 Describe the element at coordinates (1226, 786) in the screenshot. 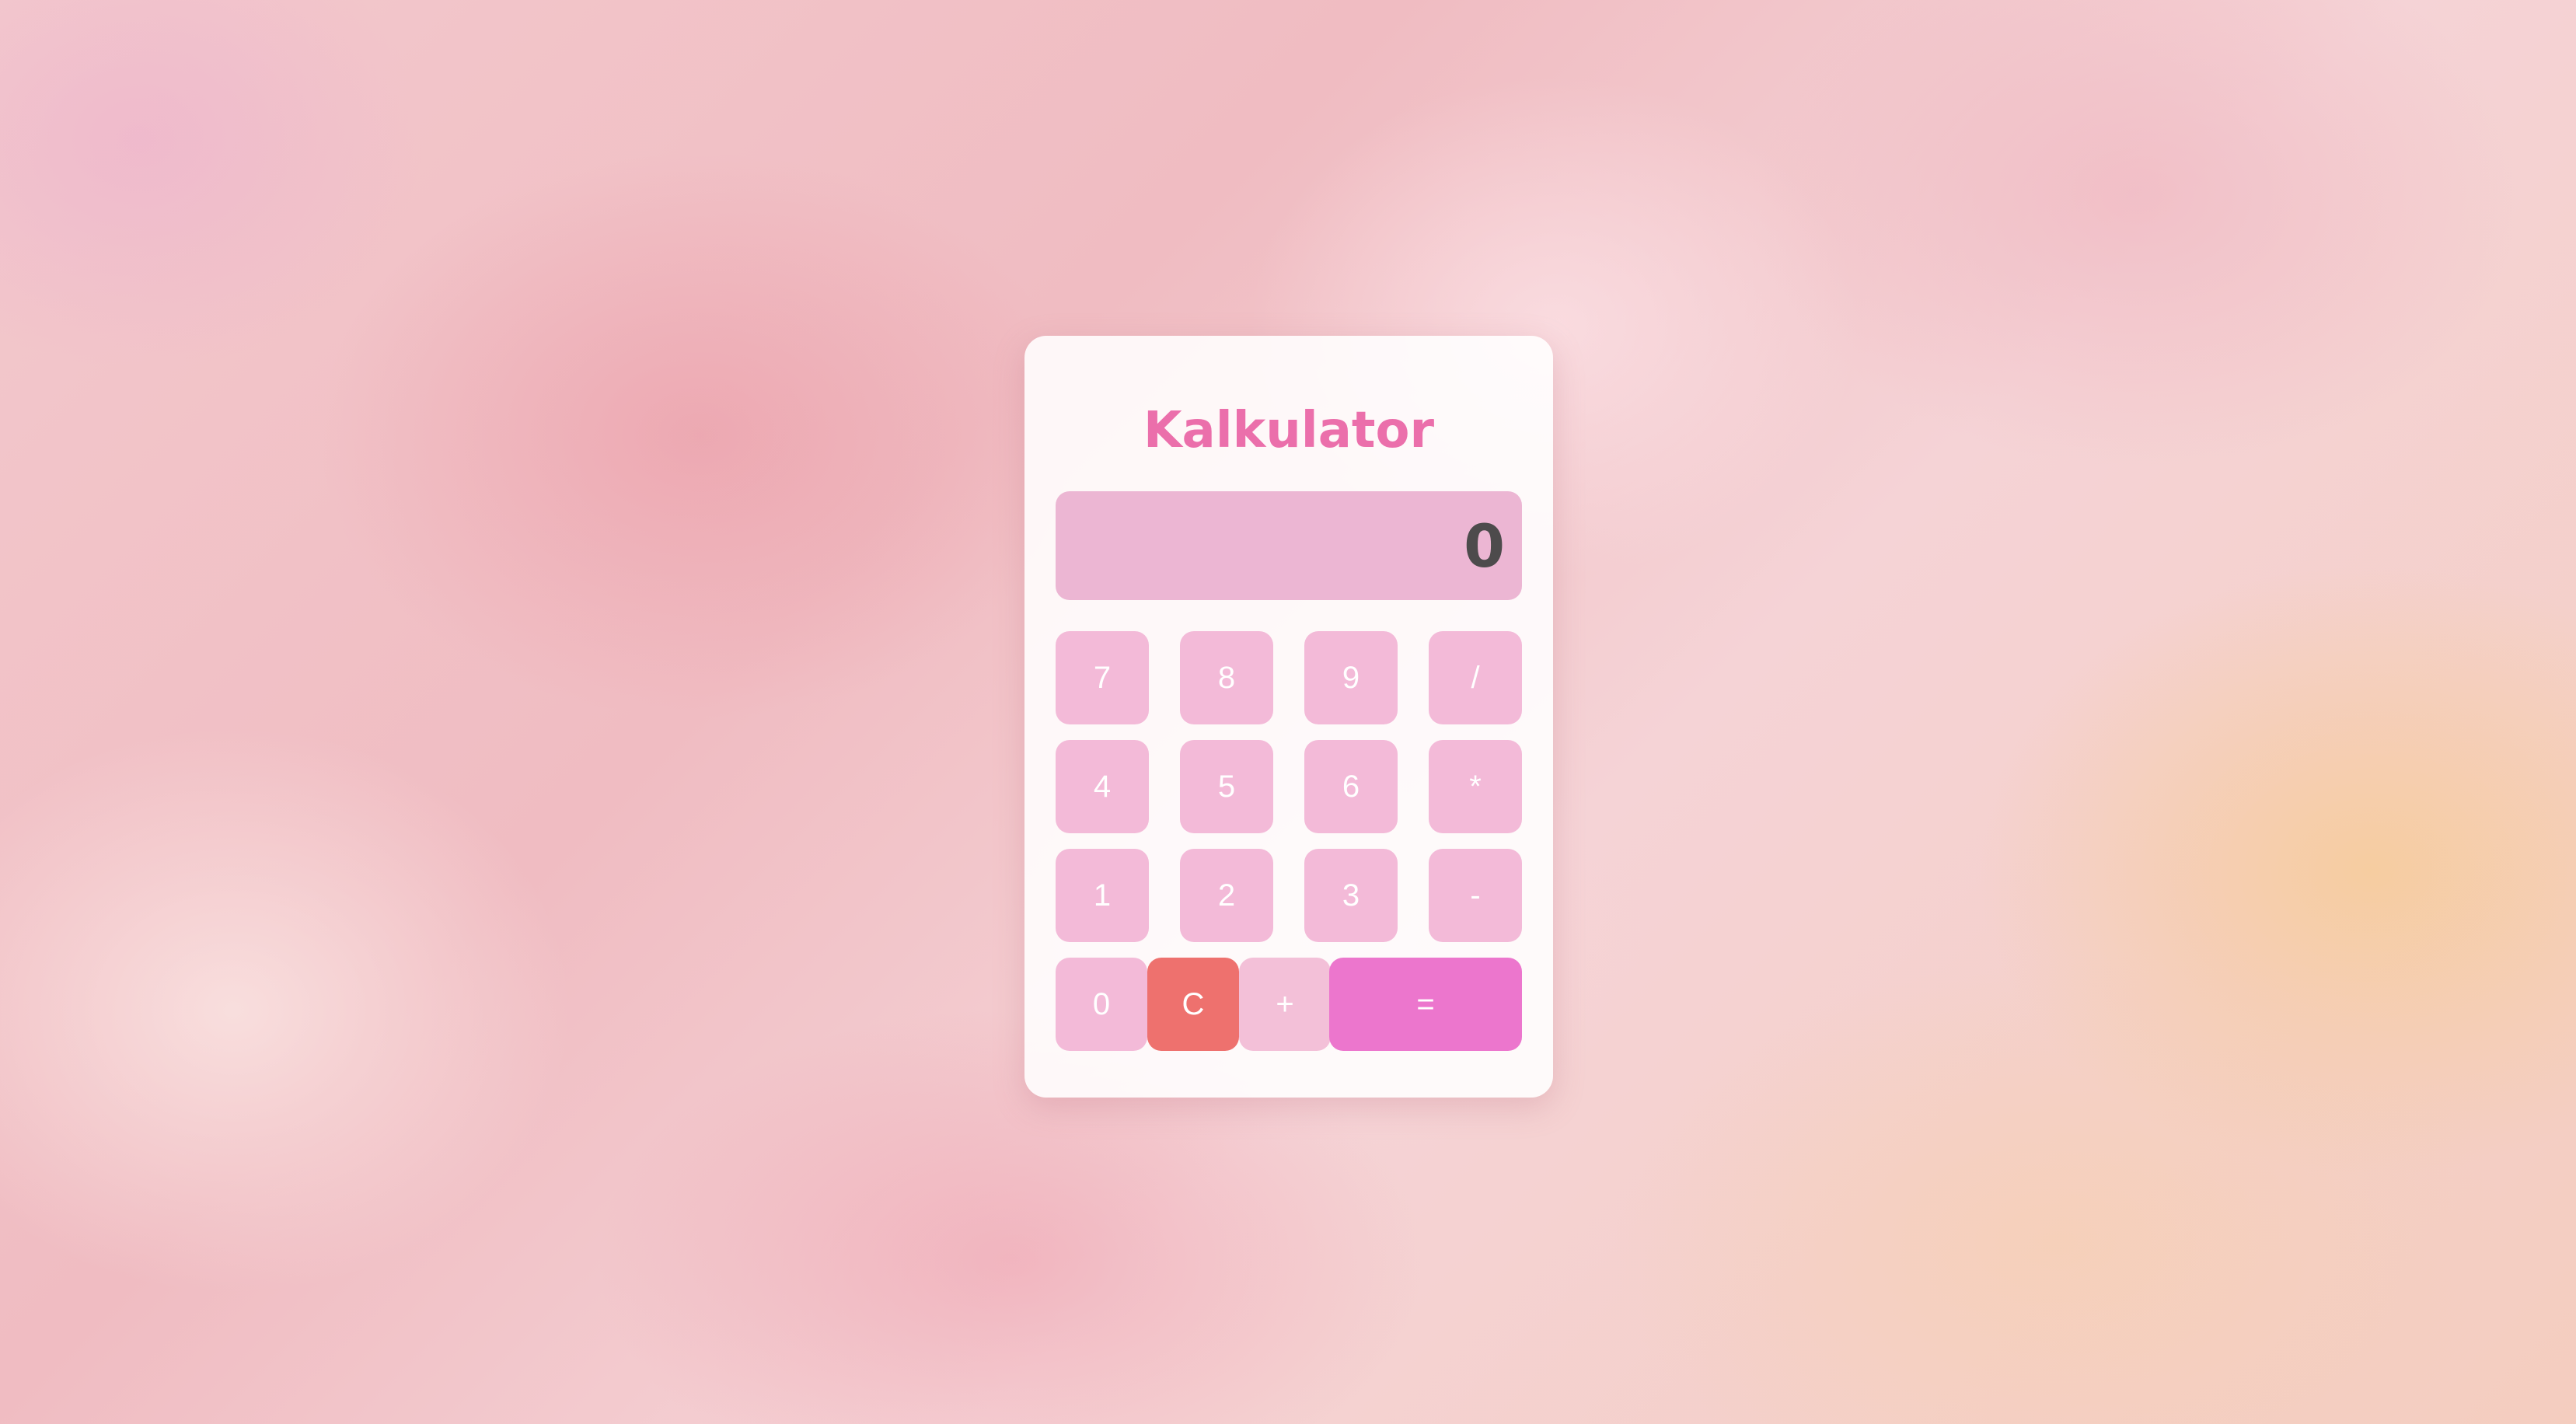

I see `key-5-button: 5` at that location.